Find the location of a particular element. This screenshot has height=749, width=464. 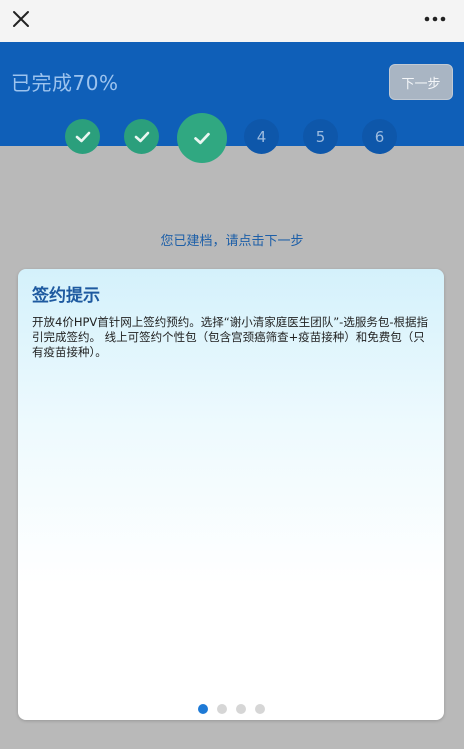

step-5: 5 is located at coordinates (320, 136).